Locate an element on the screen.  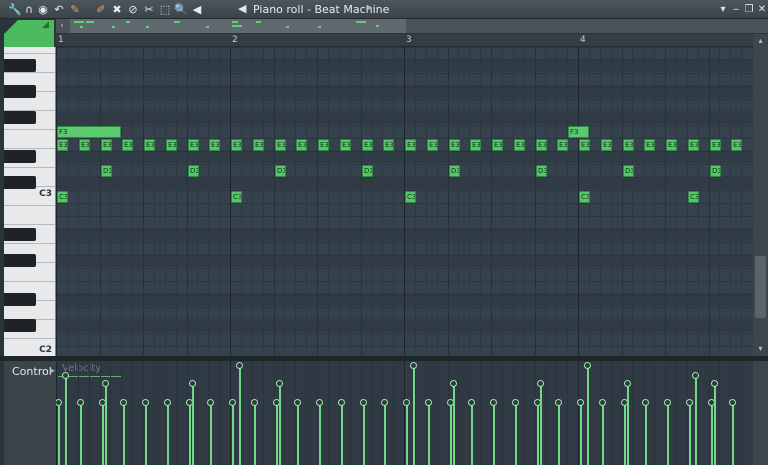
vertical-scrollbar: ▴ ▾ is located at coordinates (760, 195).